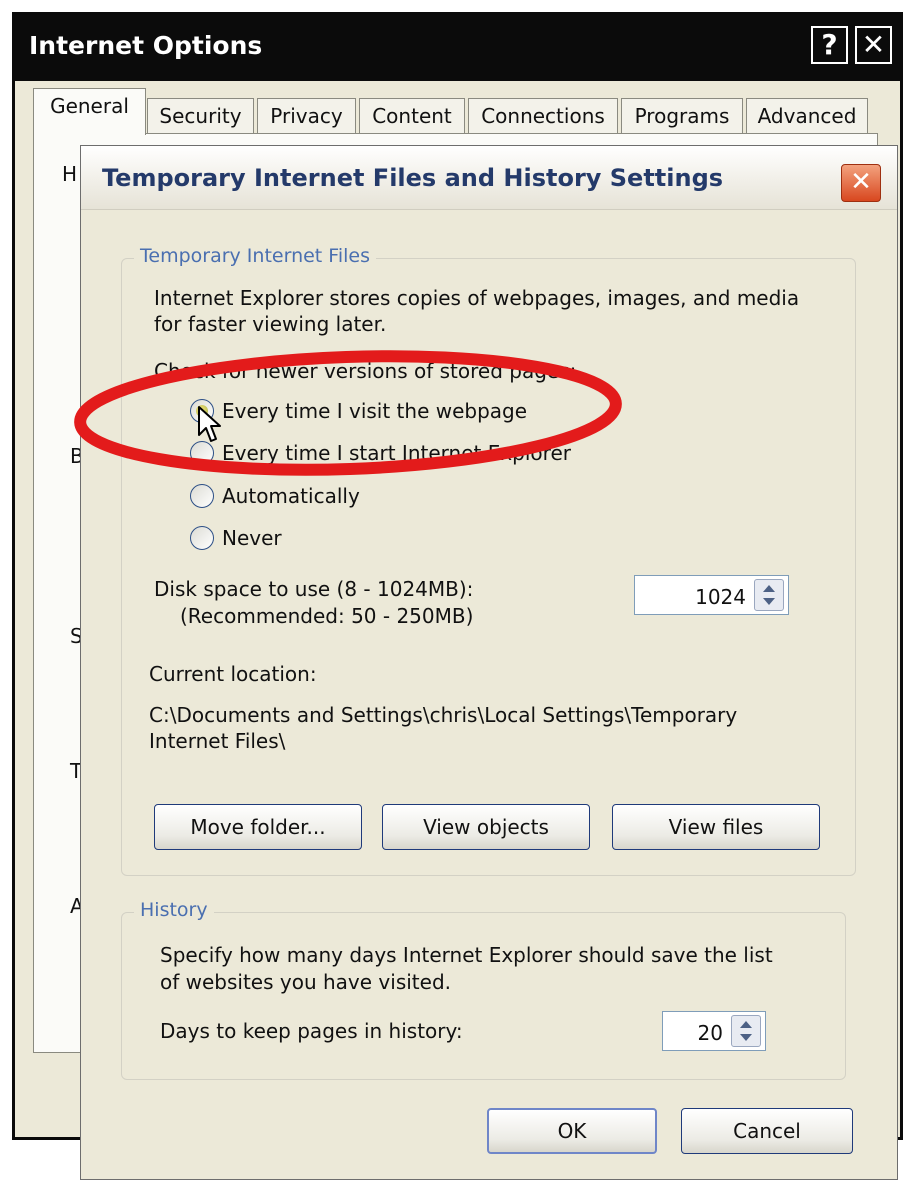 The width and height of the screenshot is (903, 1180). Describe the element at coordinates (89, 111) in the screenshot. I see `tab-general: General` at that location.